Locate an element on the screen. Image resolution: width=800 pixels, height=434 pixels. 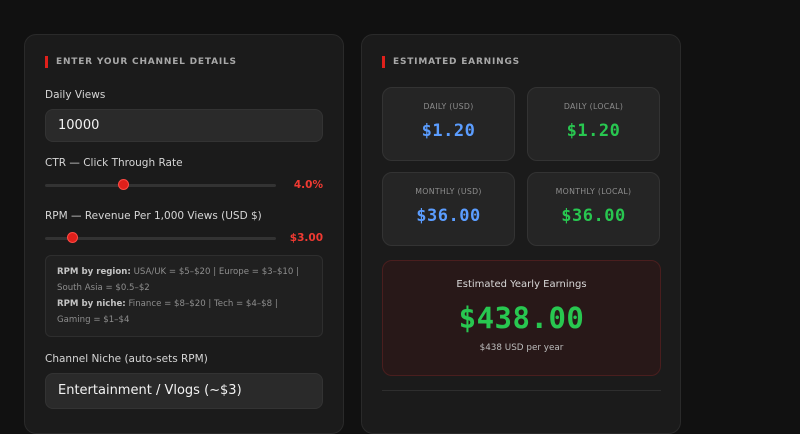
rpm-slider is located at coordinates (160, 237).